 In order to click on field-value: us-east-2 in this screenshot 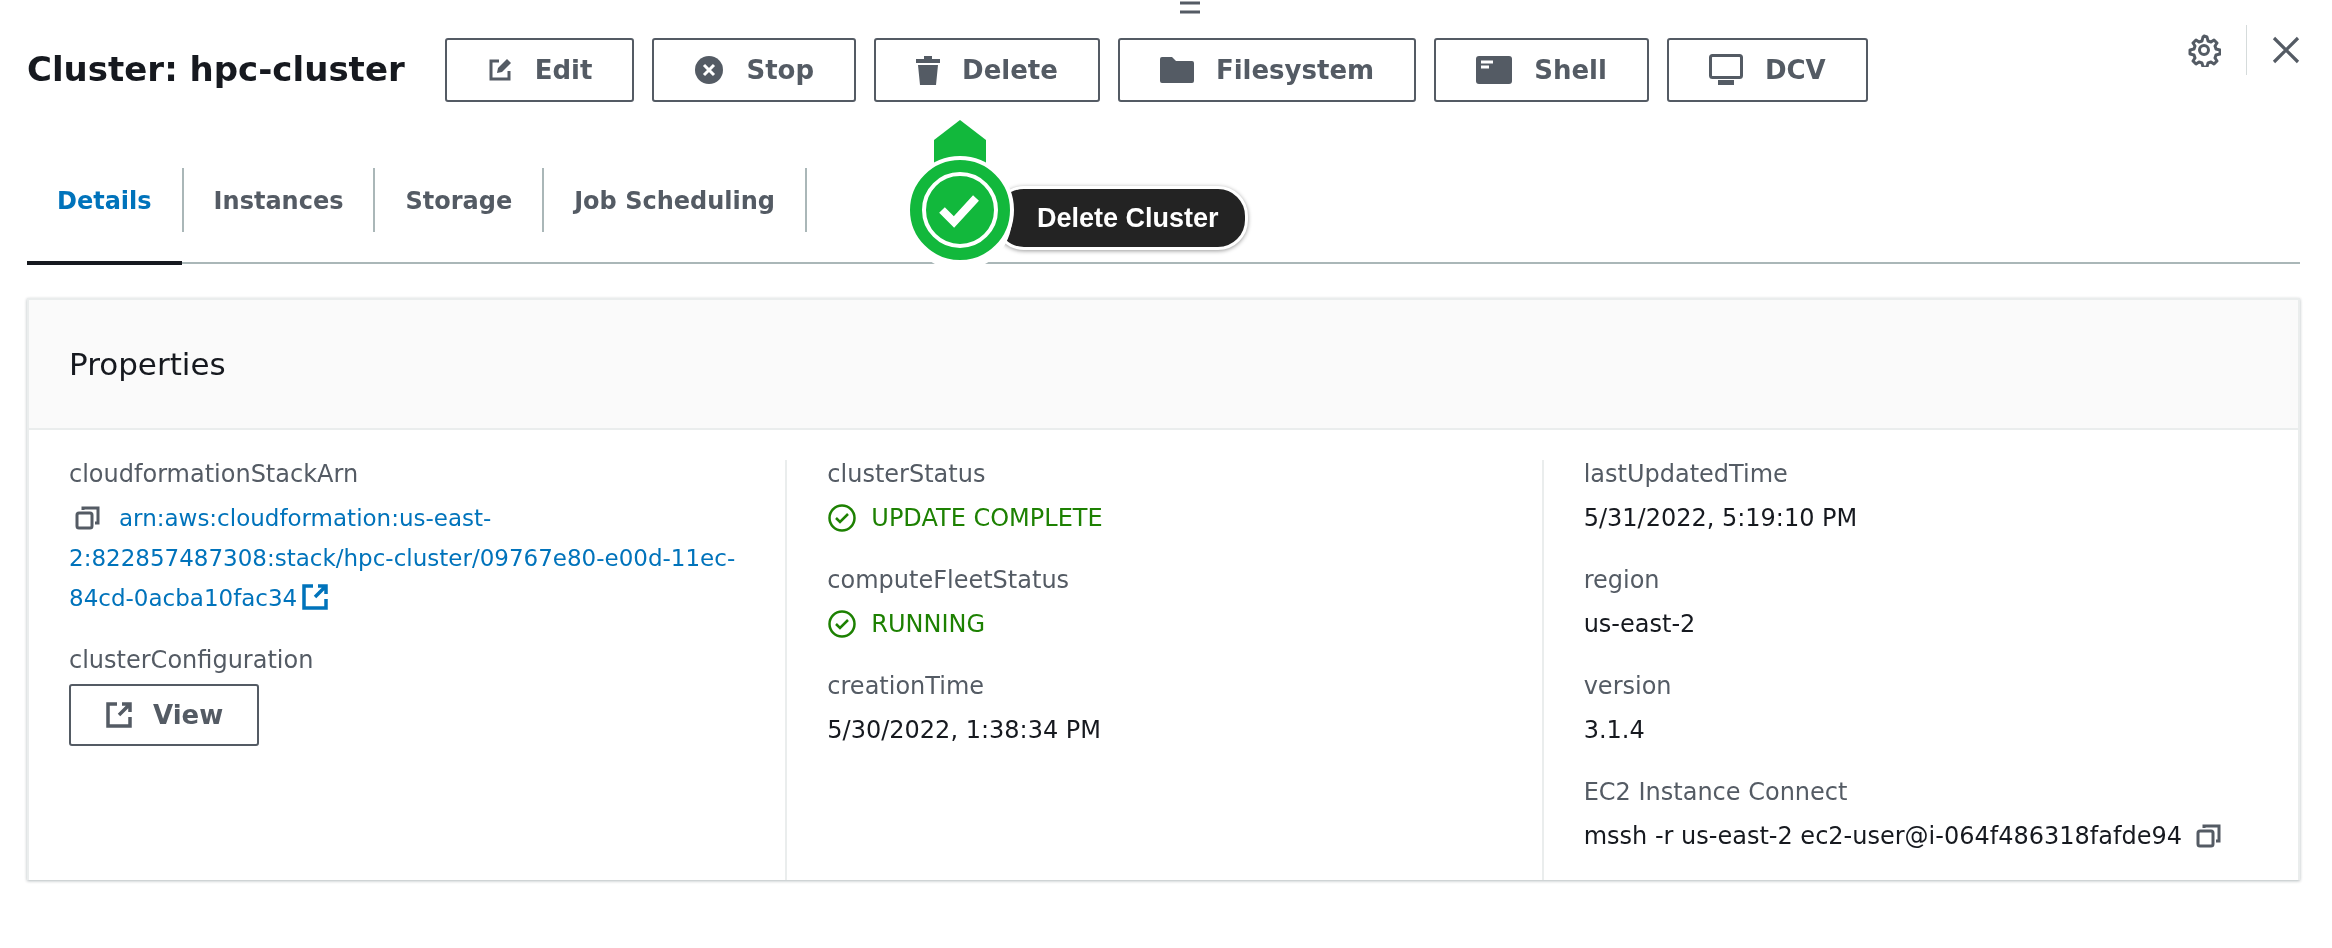, I will do `click(1639, 624)`.